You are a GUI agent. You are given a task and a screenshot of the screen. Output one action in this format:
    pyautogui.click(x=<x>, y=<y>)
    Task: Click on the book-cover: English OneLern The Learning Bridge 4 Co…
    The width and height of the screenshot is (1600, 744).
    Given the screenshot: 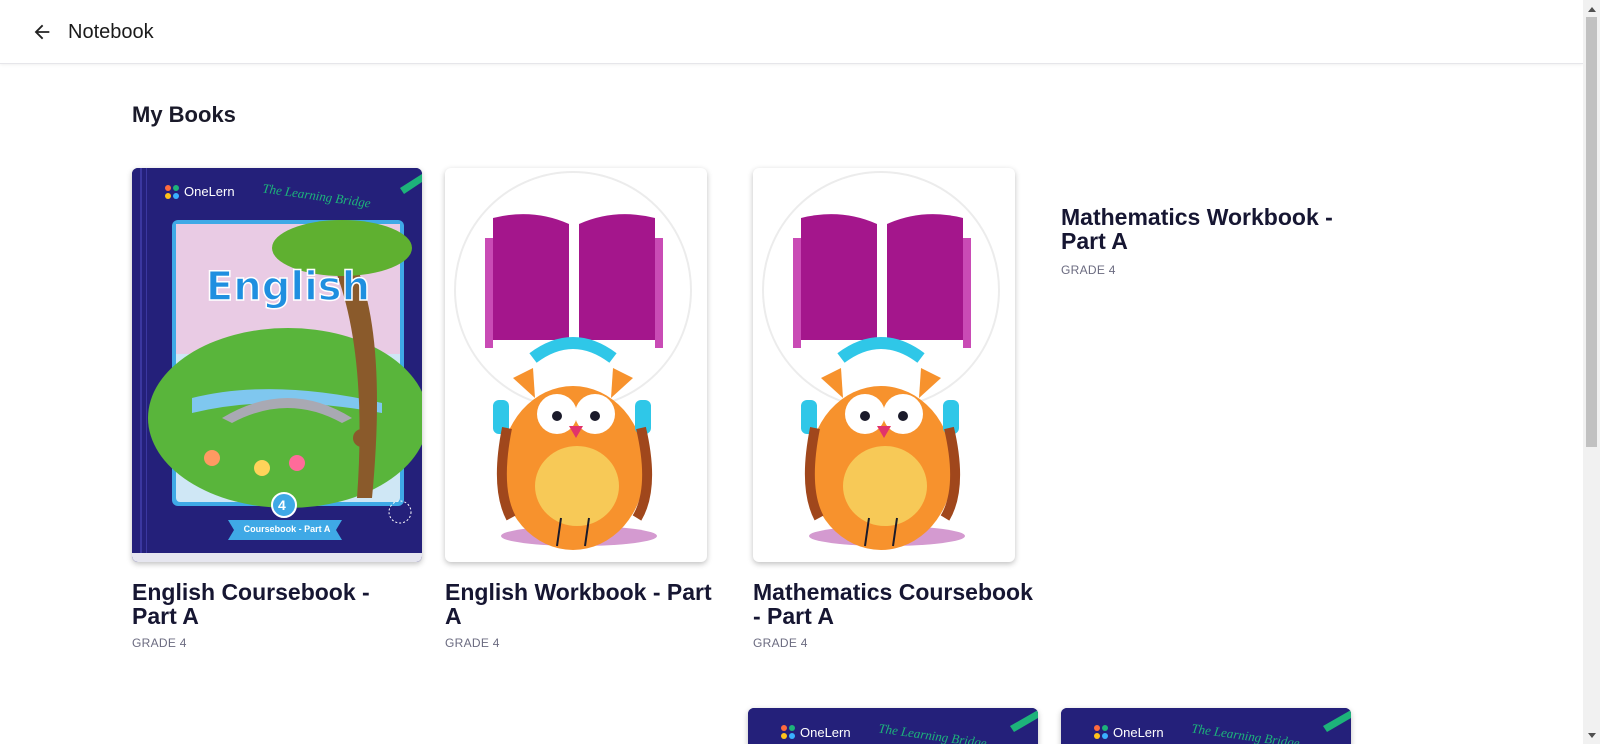 What is the action you would take?
    pyautogui.click(x=277, y=365)
    